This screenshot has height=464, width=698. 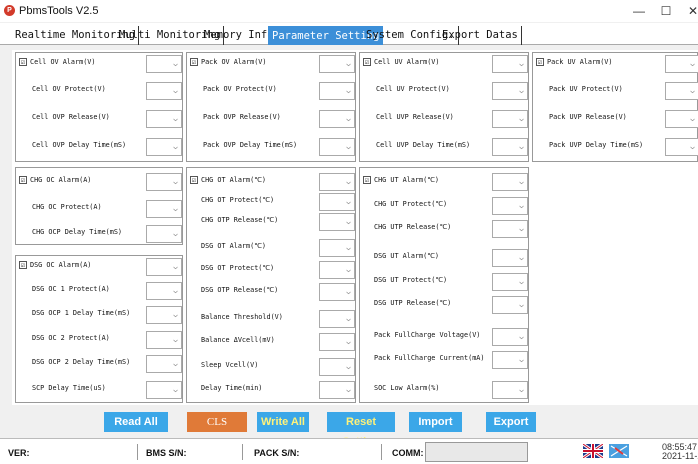 What do you see at coordinates (242, 117) in the screenshot?
I see `pack-ovp-release-label: Pack OVP Release(V)` at bounding box center [242, 117].